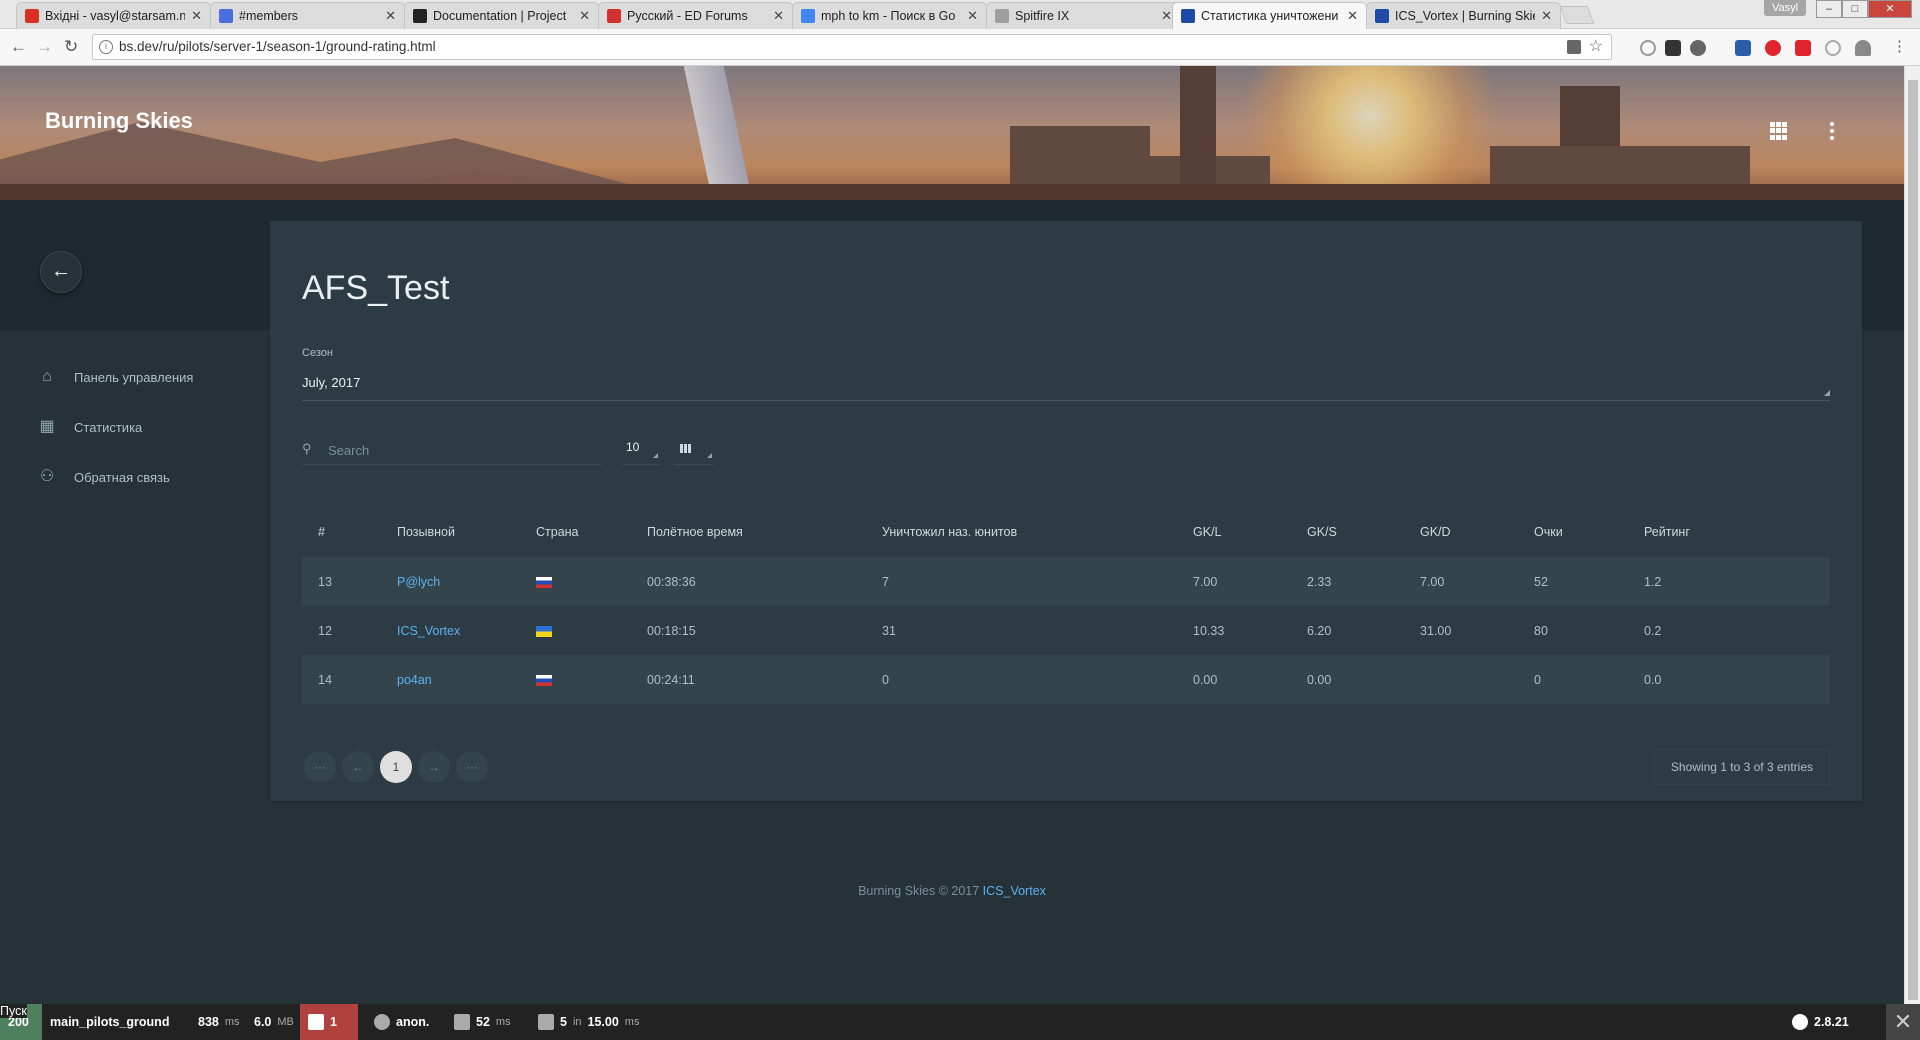  Describe the element at coordinates (1574, 47) in the screenshot. I see `translate-icon` at that location.